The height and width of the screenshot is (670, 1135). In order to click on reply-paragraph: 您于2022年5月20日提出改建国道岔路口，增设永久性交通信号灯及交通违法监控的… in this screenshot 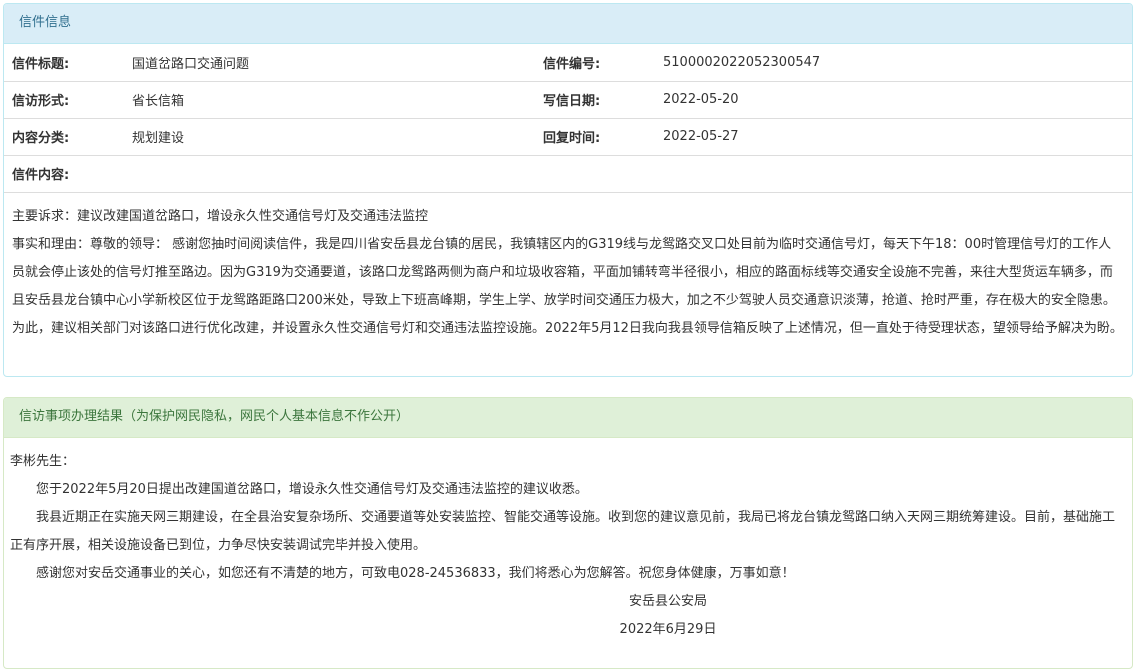, I will do `click(312, 489)`.